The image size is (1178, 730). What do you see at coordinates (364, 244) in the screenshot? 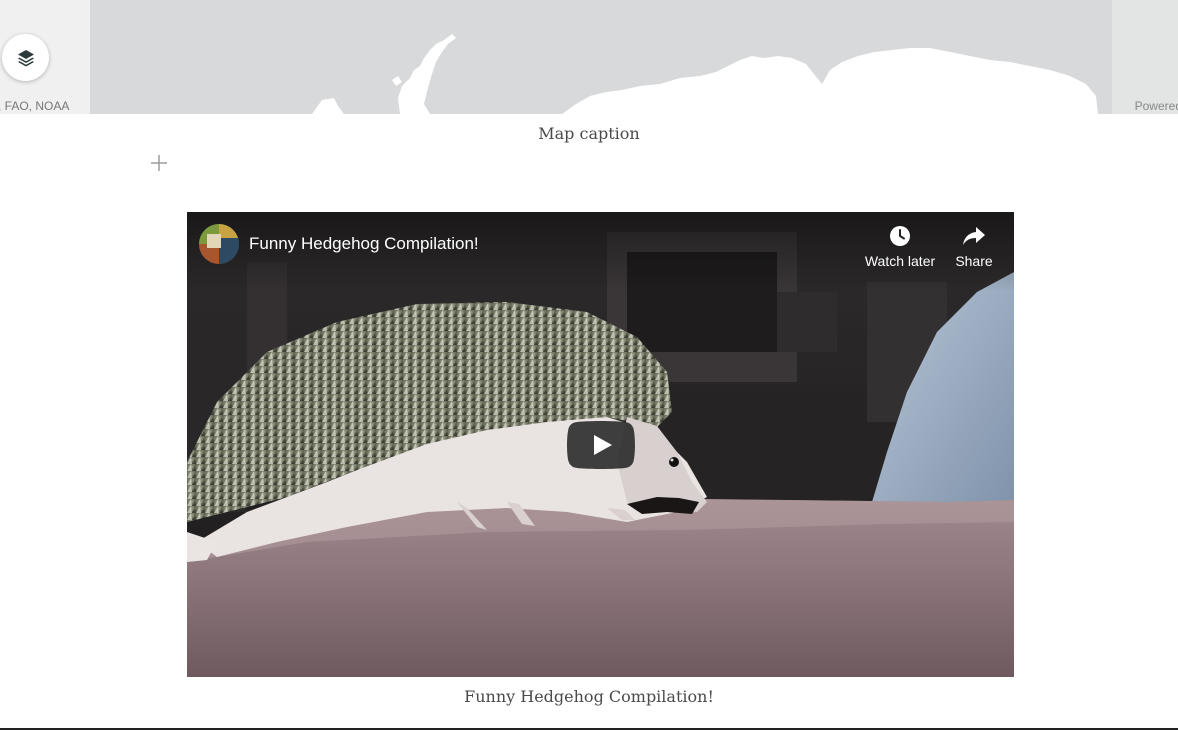
I see `video-title-link: Funny Hedgehog Compilation!` at bounding box center [364, 244].